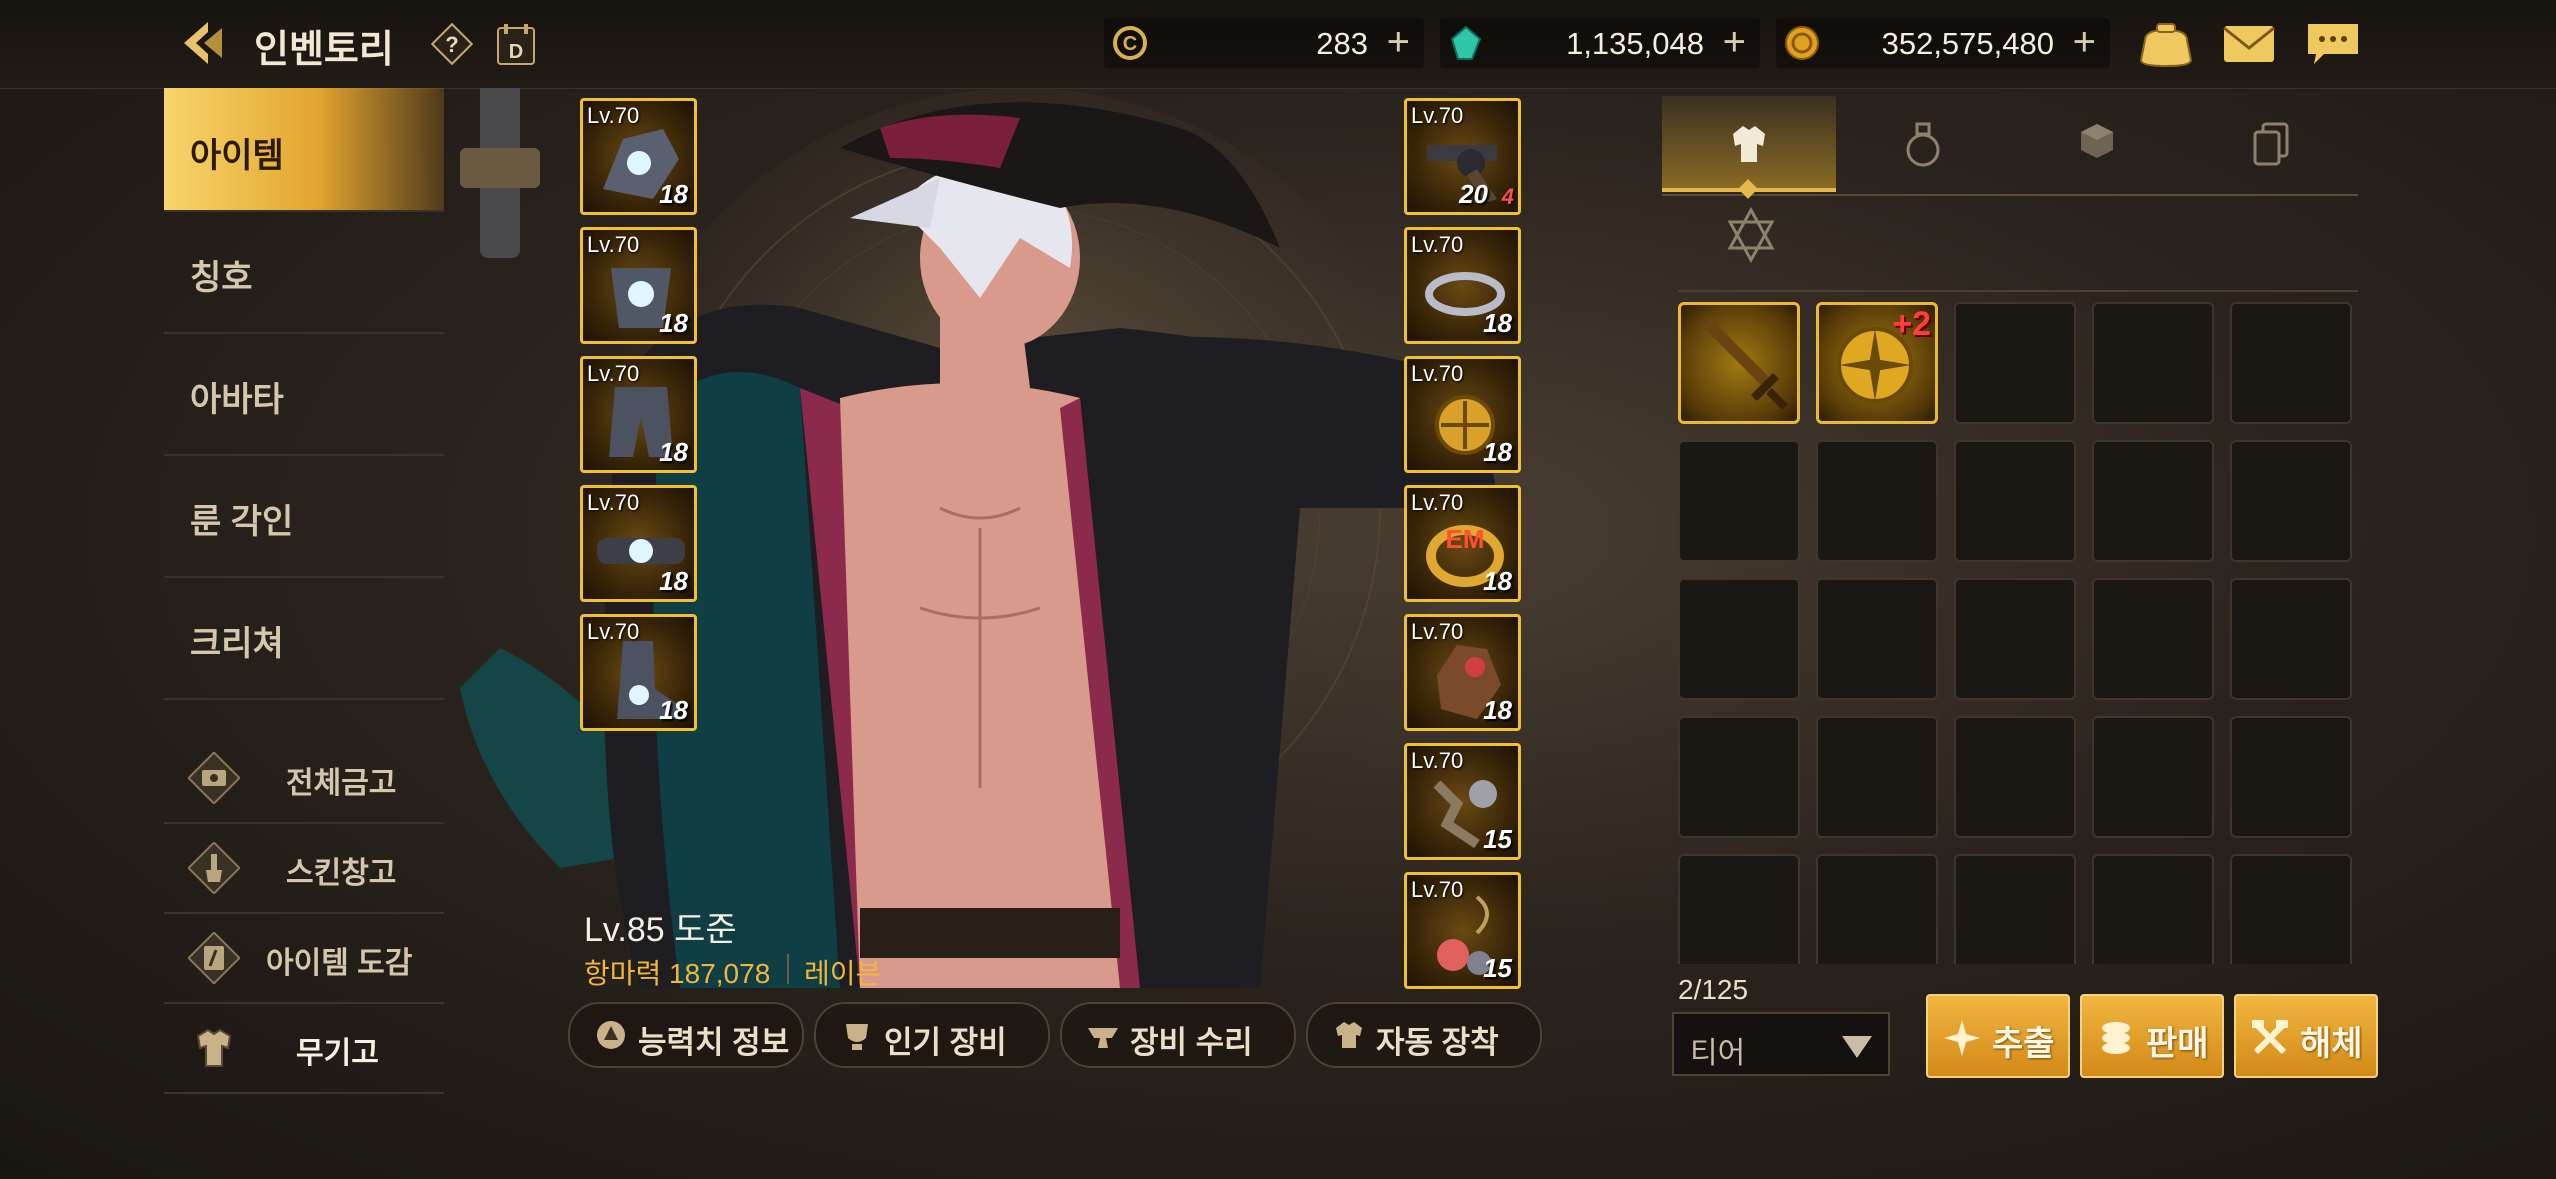  I want to click on menu-item-label: 아이템, so click(237, 156).